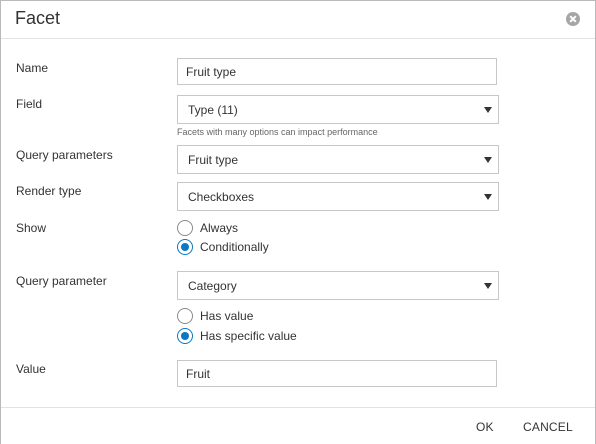  Describe the element at coordinates (185, 228) in the screenshot. I see `show-always-radio` at that location.